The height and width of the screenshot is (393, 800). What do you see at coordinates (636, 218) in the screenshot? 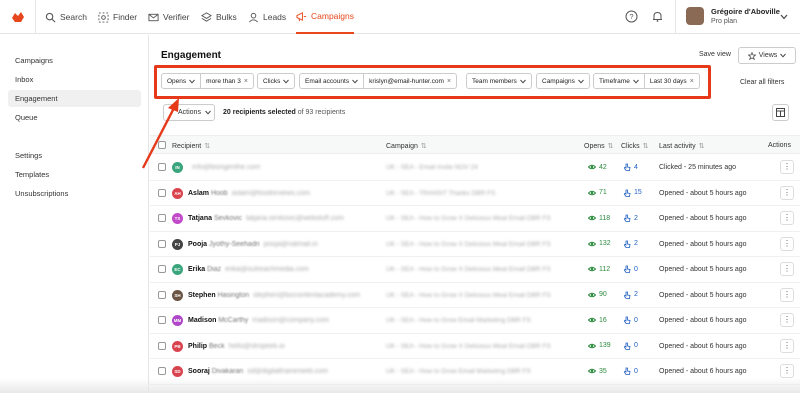
I see `clicks-count: 2` at bounding box center [636, 218].